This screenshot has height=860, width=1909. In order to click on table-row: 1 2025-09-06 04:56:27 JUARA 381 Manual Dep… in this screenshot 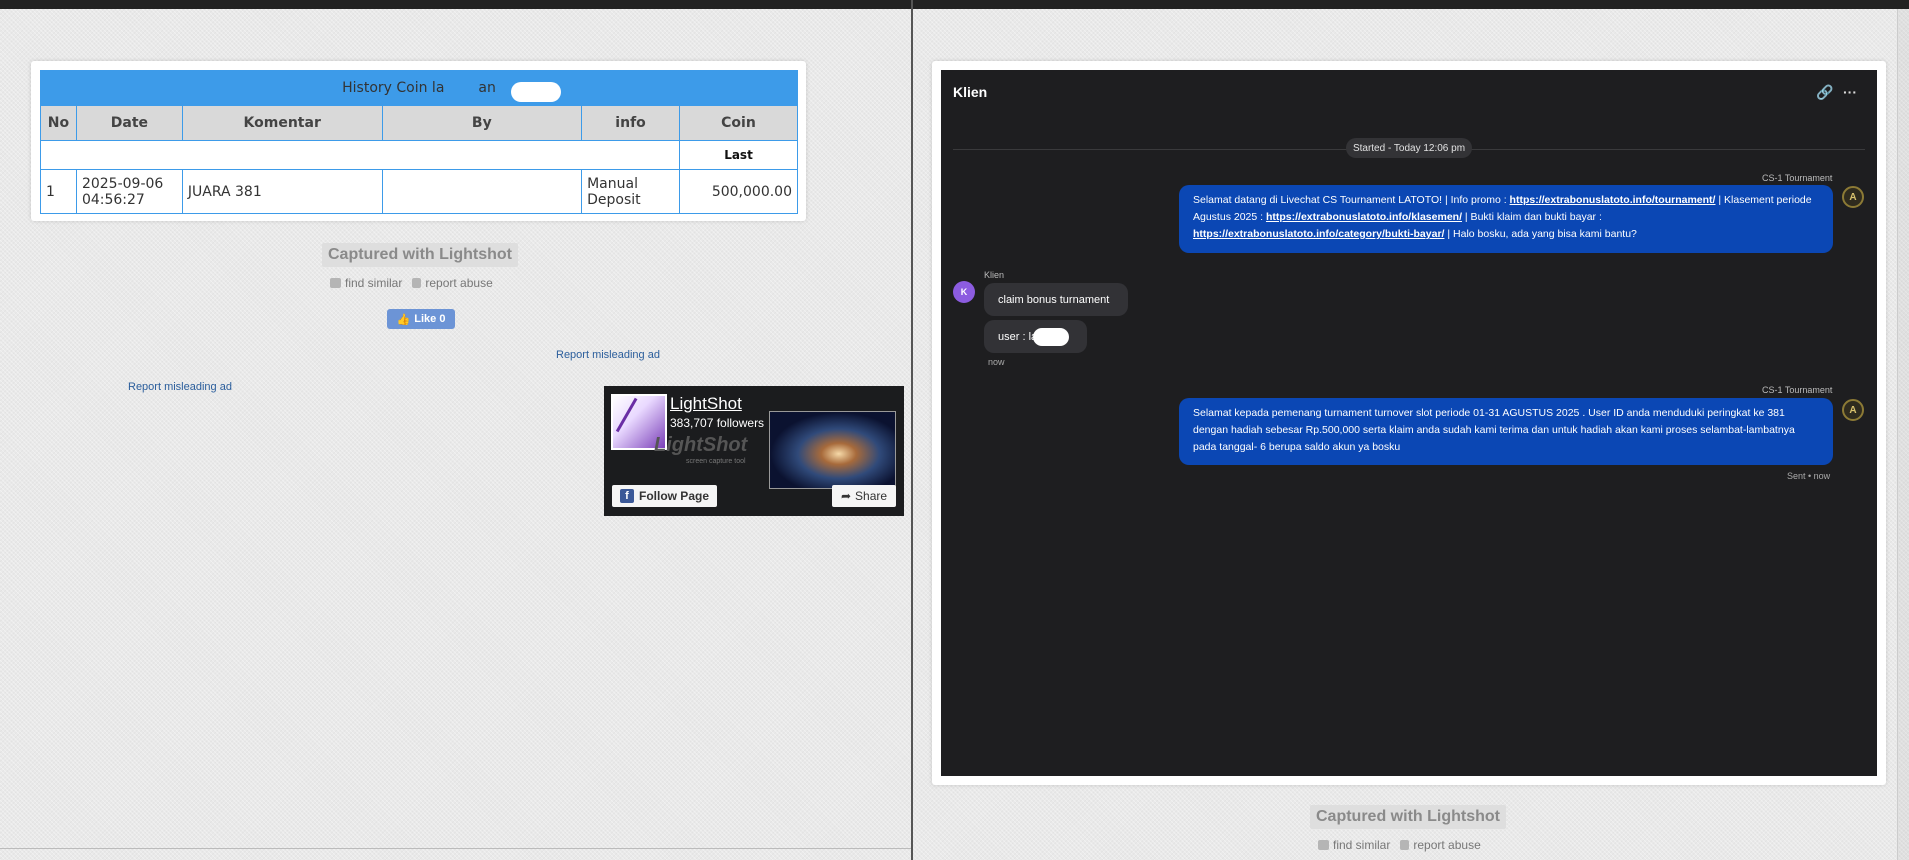, I will do `click(419, 191)`.